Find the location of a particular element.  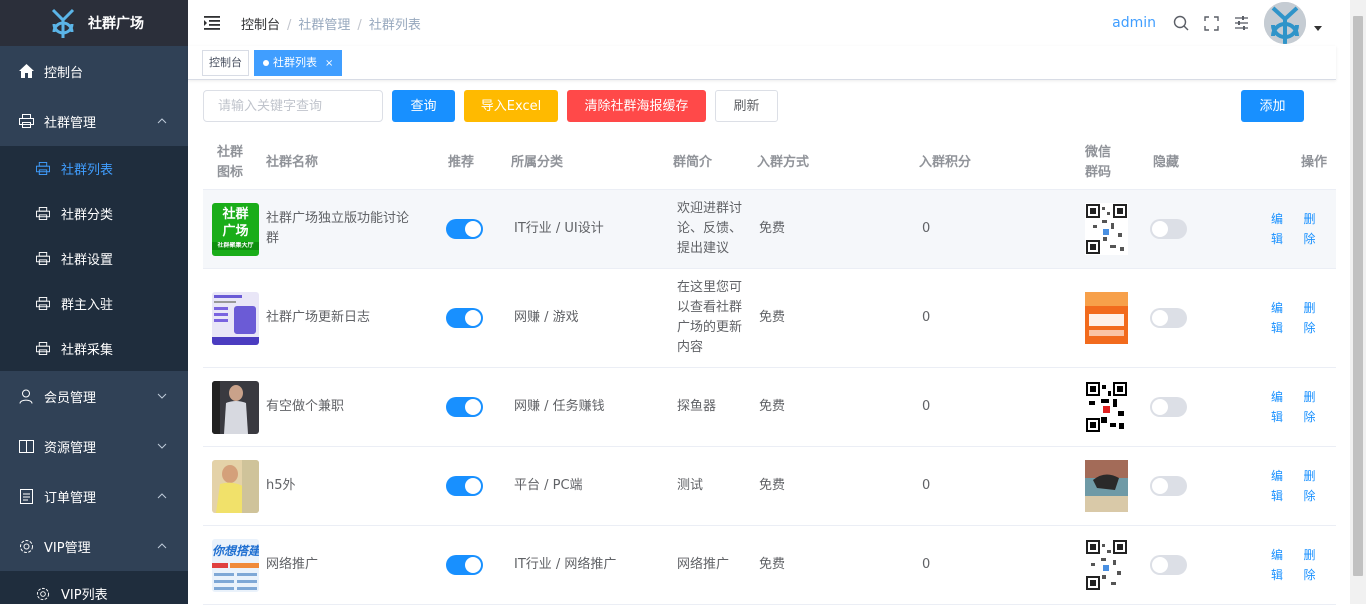

row-thumb is located at coordinates (235, 318).